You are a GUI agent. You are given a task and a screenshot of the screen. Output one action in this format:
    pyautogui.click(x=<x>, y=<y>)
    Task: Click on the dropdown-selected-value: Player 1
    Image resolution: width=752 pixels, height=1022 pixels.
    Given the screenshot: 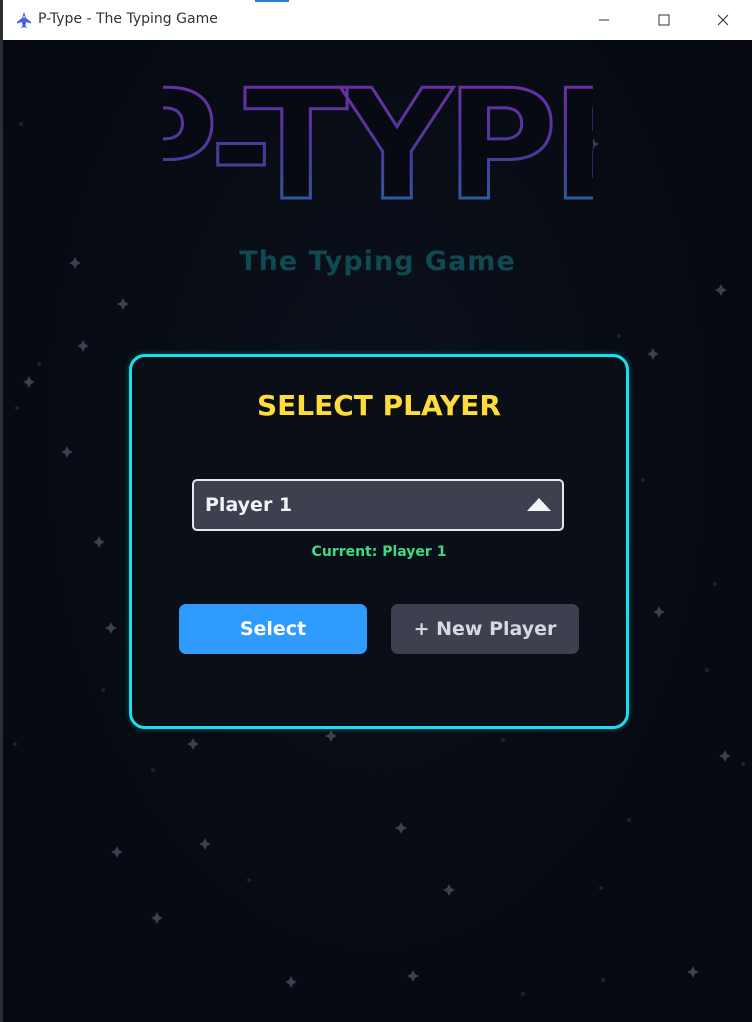 What is the action you would take?
    pyautogui.click(x=249, y=505)
    